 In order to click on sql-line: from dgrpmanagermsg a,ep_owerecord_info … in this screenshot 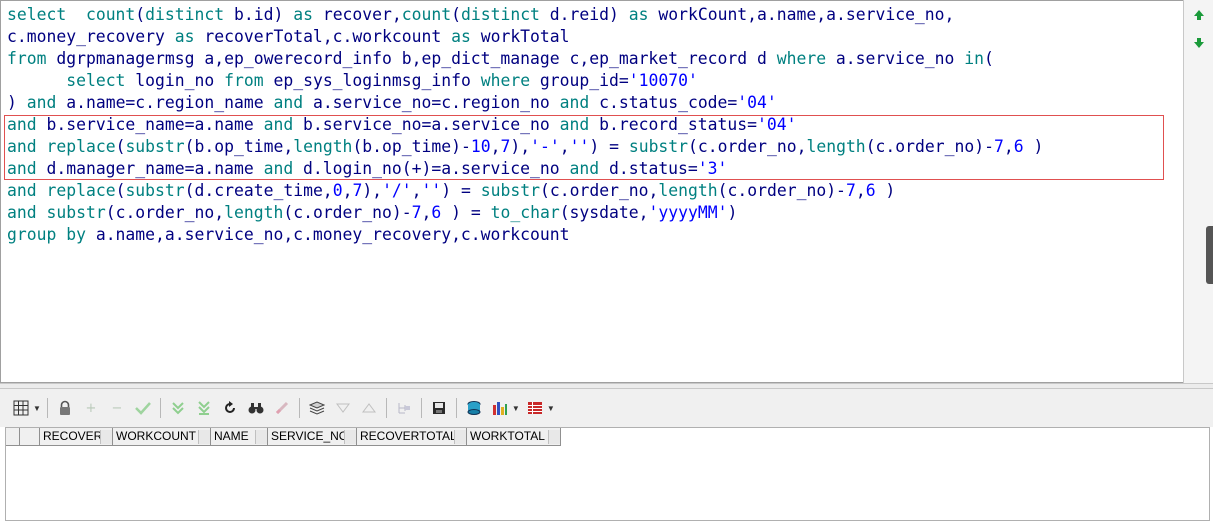, I will do `click(525, 59)`.